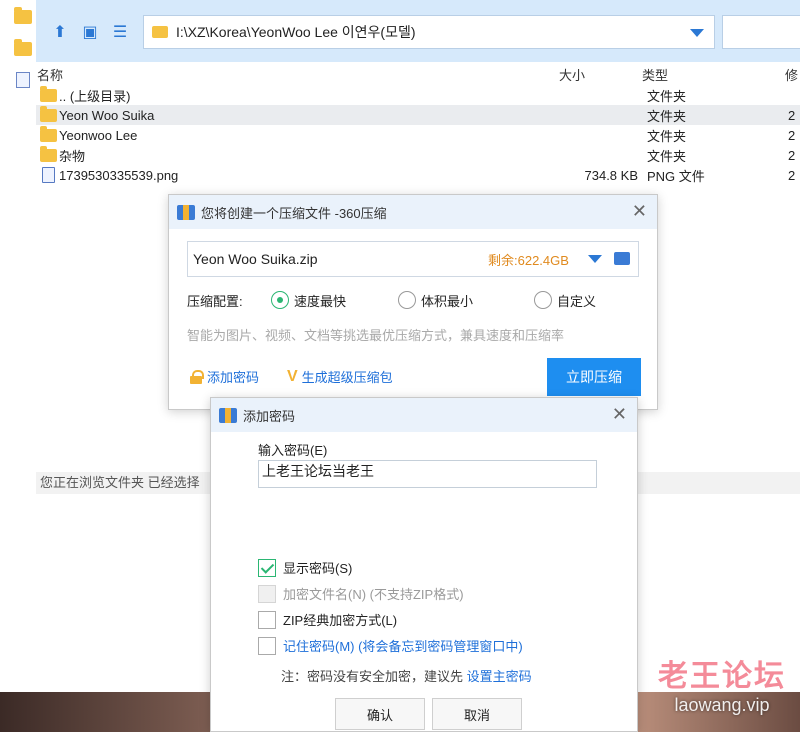  I want to click on table-row: .. (上级目录) 文件夹, so click(418, 95).